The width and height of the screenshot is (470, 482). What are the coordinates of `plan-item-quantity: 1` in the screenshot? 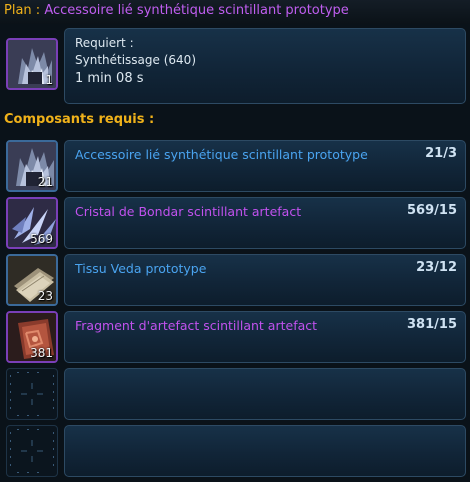 It's located at (49, 80).